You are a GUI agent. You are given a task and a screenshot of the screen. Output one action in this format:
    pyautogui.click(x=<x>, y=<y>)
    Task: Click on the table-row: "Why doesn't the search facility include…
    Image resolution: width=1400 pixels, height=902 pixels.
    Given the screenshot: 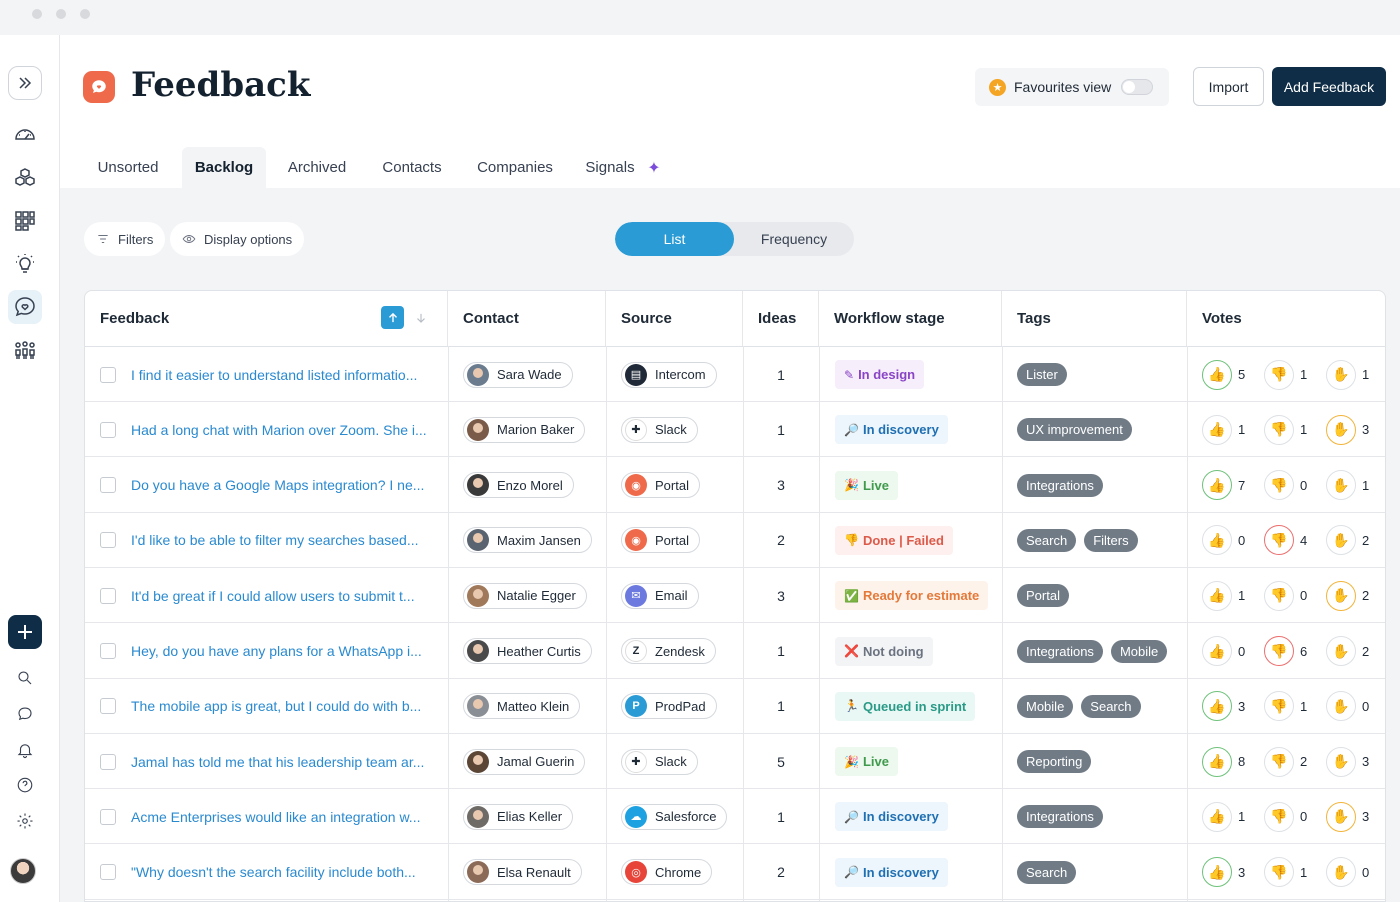 What is the action you would take?
    pyautogui.click(x=735, y=872)
    